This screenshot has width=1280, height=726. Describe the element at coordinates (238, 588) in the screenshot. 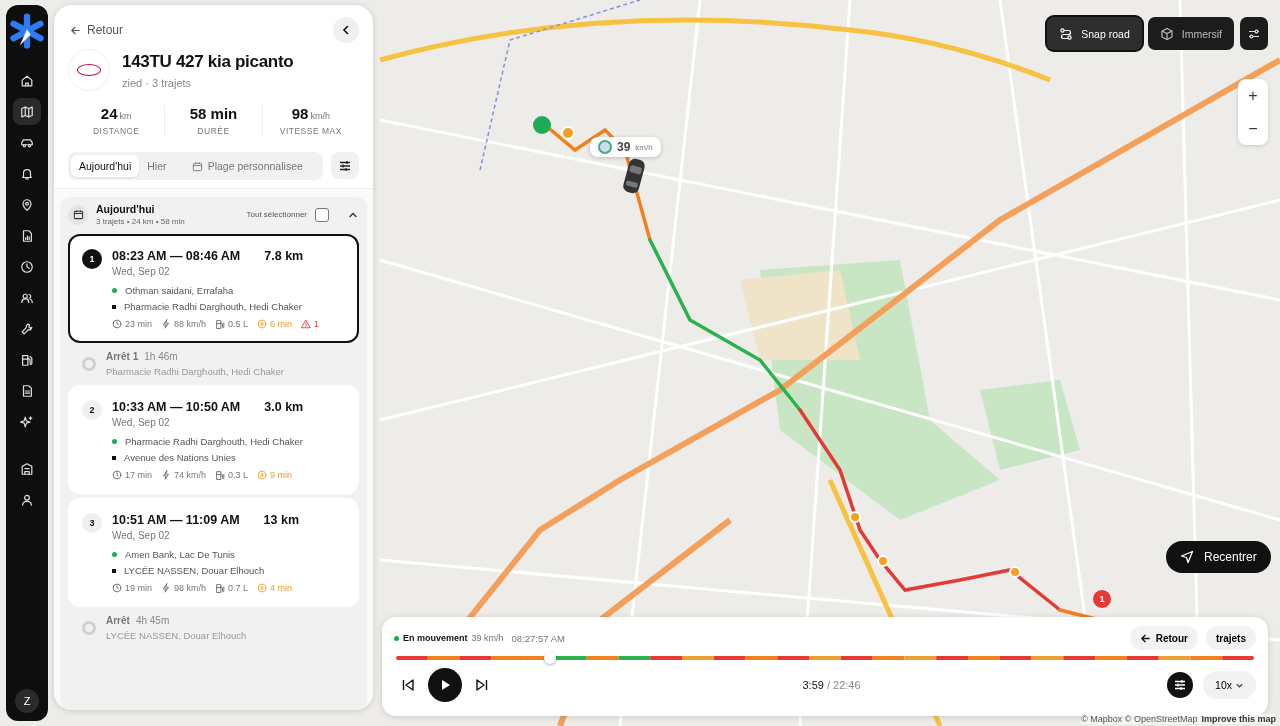

I see `trip-fuel: 0.7 L` at that location.